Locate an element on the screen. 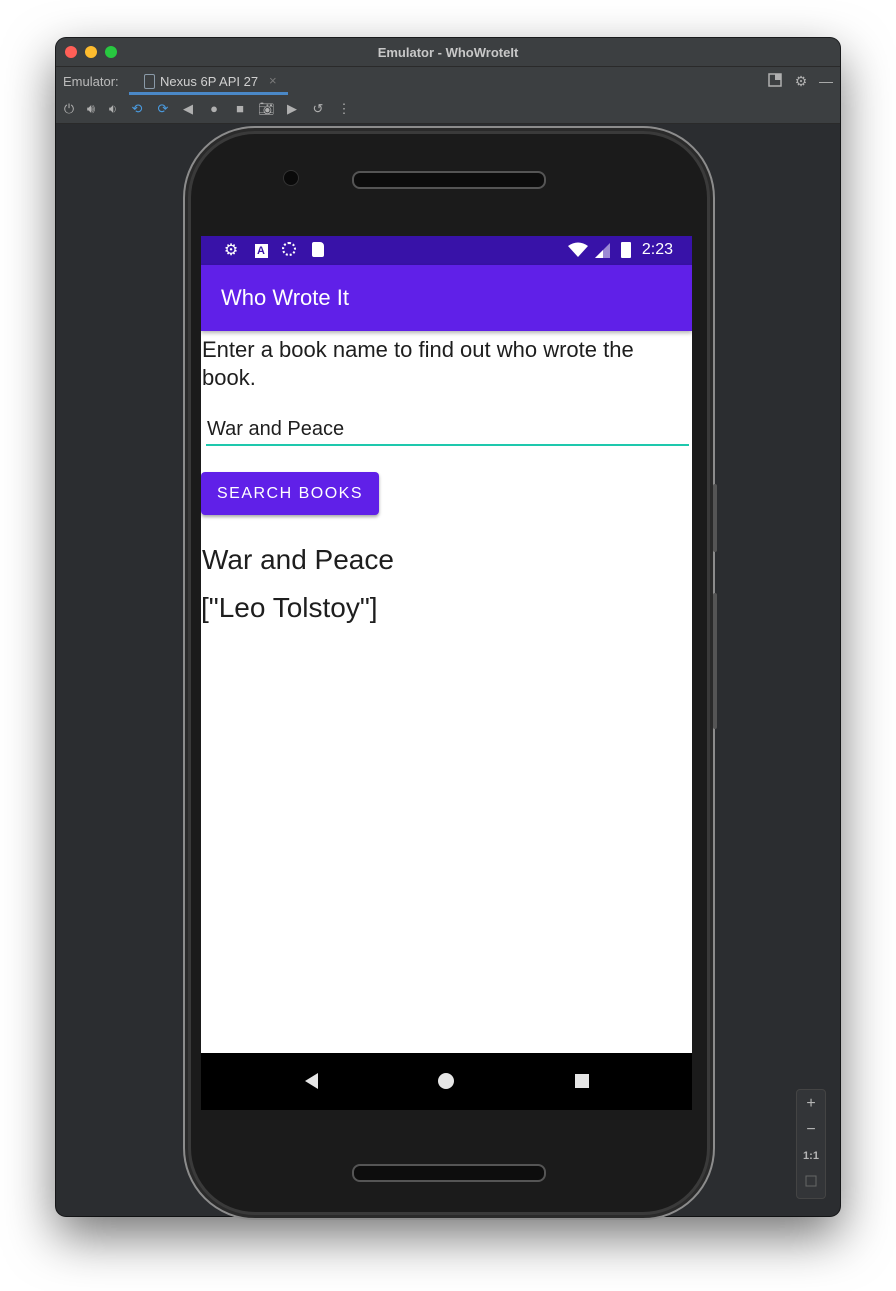 This screenshot has height=1291, width=896. top-speaker is located at coordinates (449, 180).